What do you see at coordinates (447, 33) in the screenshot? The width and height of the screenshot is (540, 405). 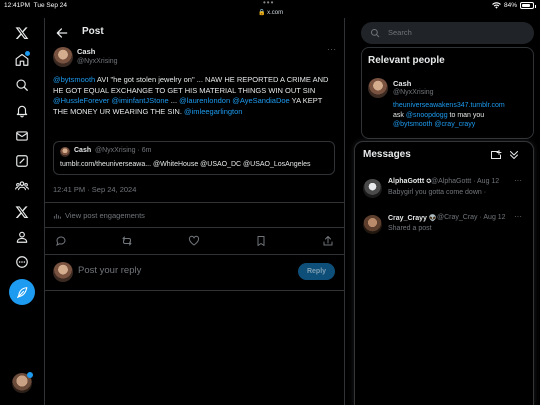 I see `search-input: Search` at bounding box center [447, 33].